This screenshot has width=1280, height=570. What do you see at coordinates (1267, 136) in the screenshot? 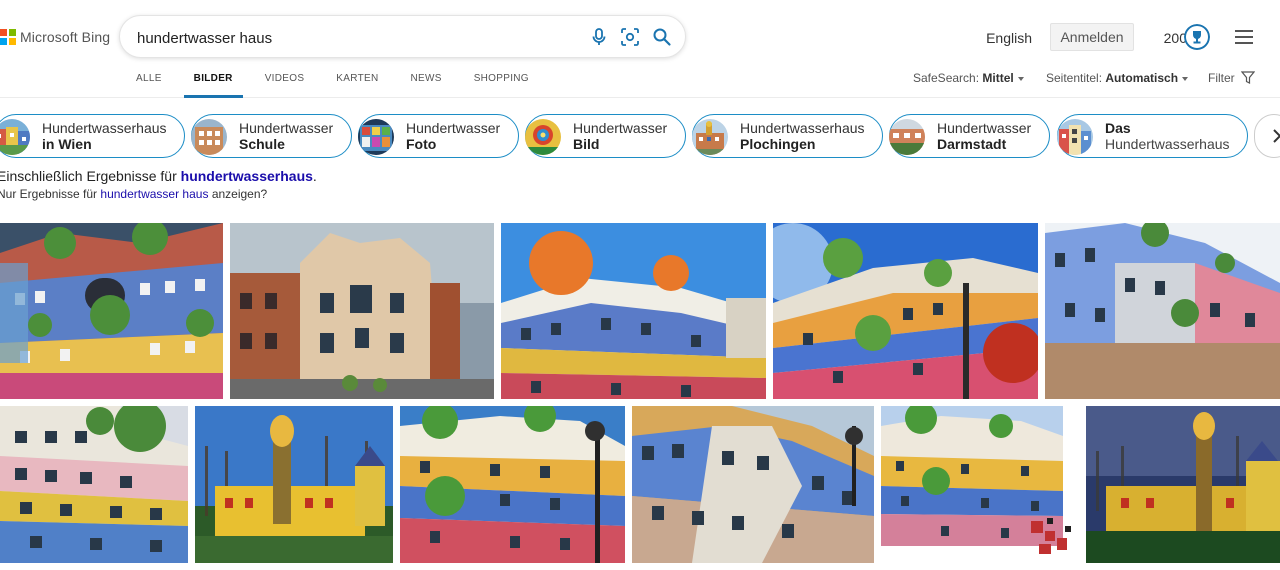
I see `chips-next-button` at bounding box center [1267, 136].